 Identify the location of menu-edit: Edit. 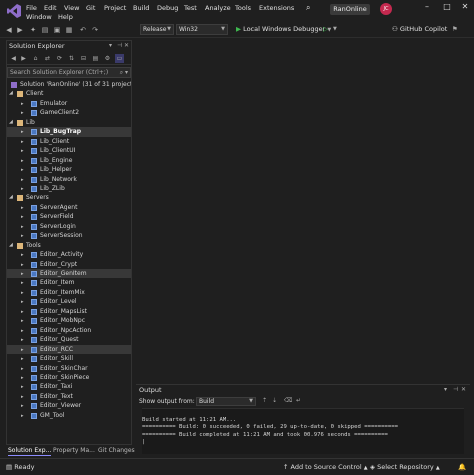
(50, 8).